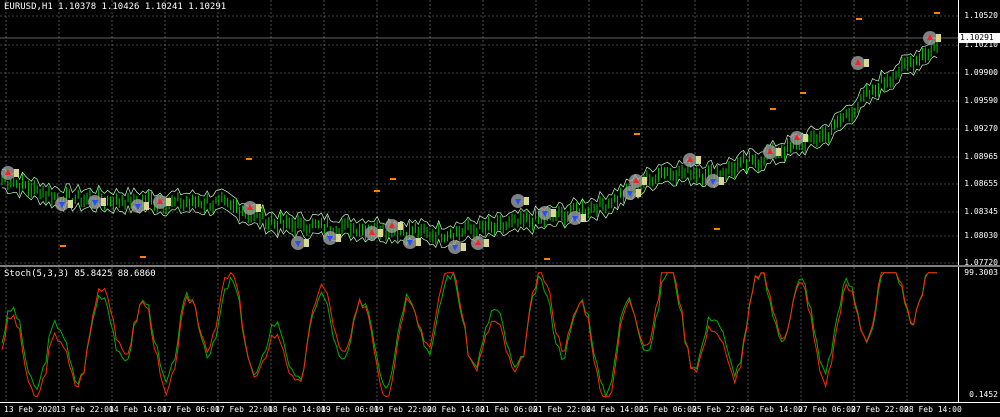  I want to click on time-tick: 25 Feb 22:00, so click(721, 409).